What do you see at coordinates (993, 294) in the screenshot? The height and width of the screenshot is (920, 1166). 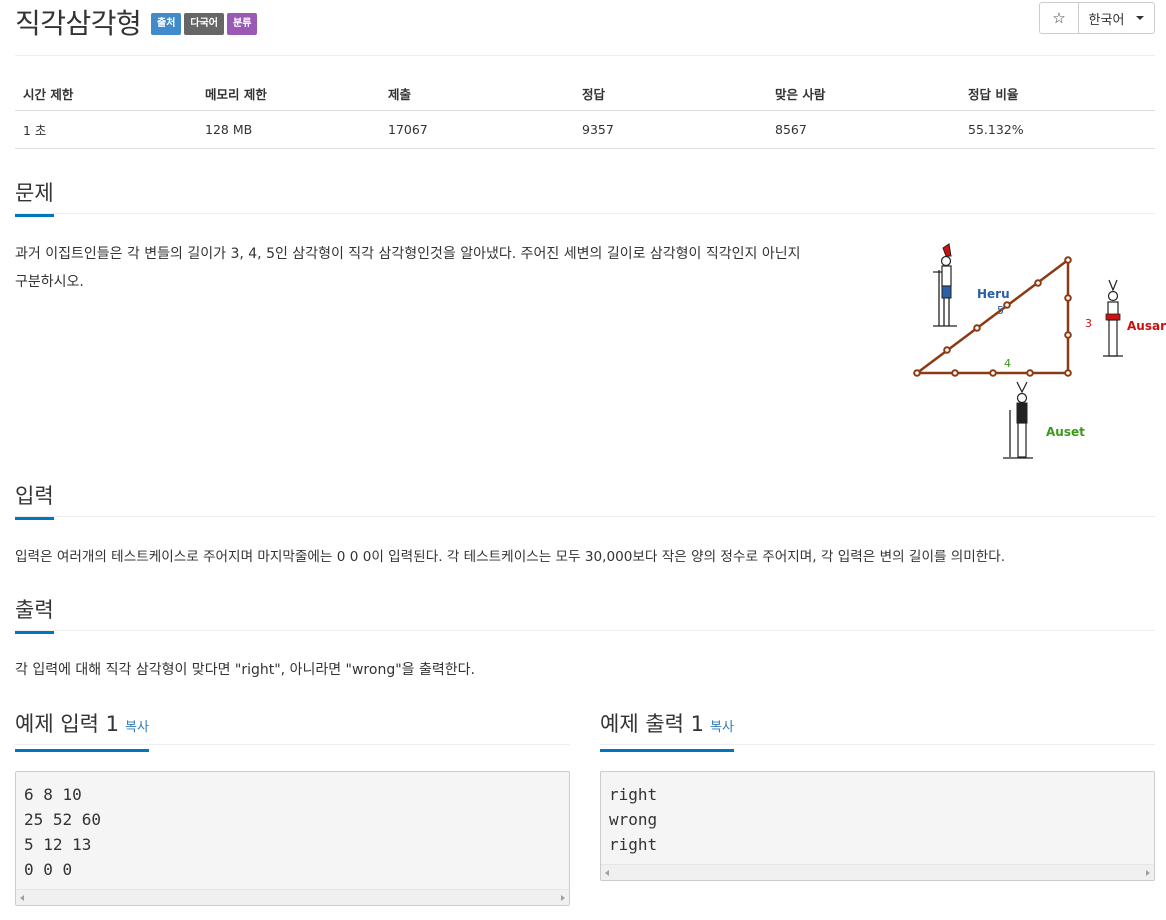 I see `heru-label: Heru` at bounding box center [993, 294].